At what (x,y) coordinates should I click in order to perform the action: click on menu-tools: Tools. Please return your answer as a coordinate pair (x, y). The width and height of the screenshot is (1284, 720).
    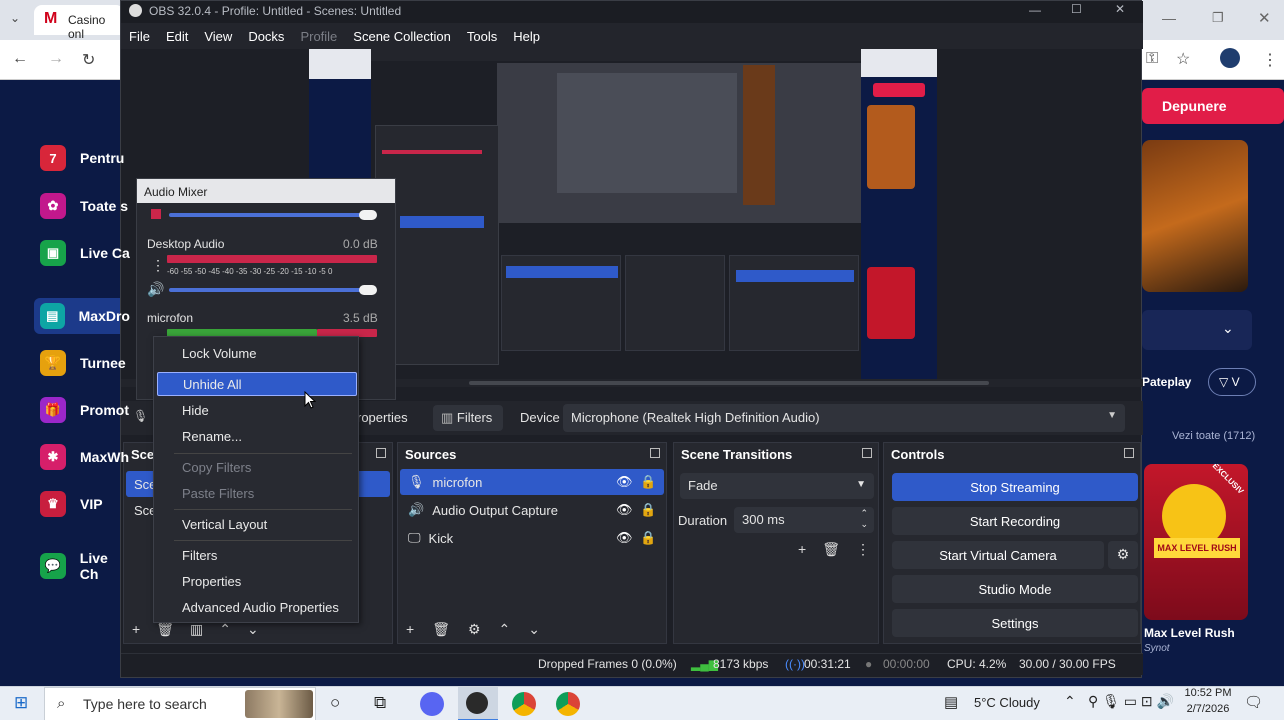
    Looking at the image, I should click on (482, 36).